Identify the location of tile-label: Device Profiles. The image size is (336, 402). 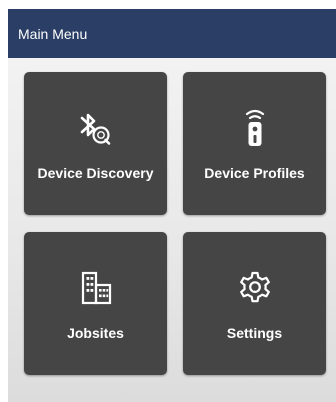
(254, 173).